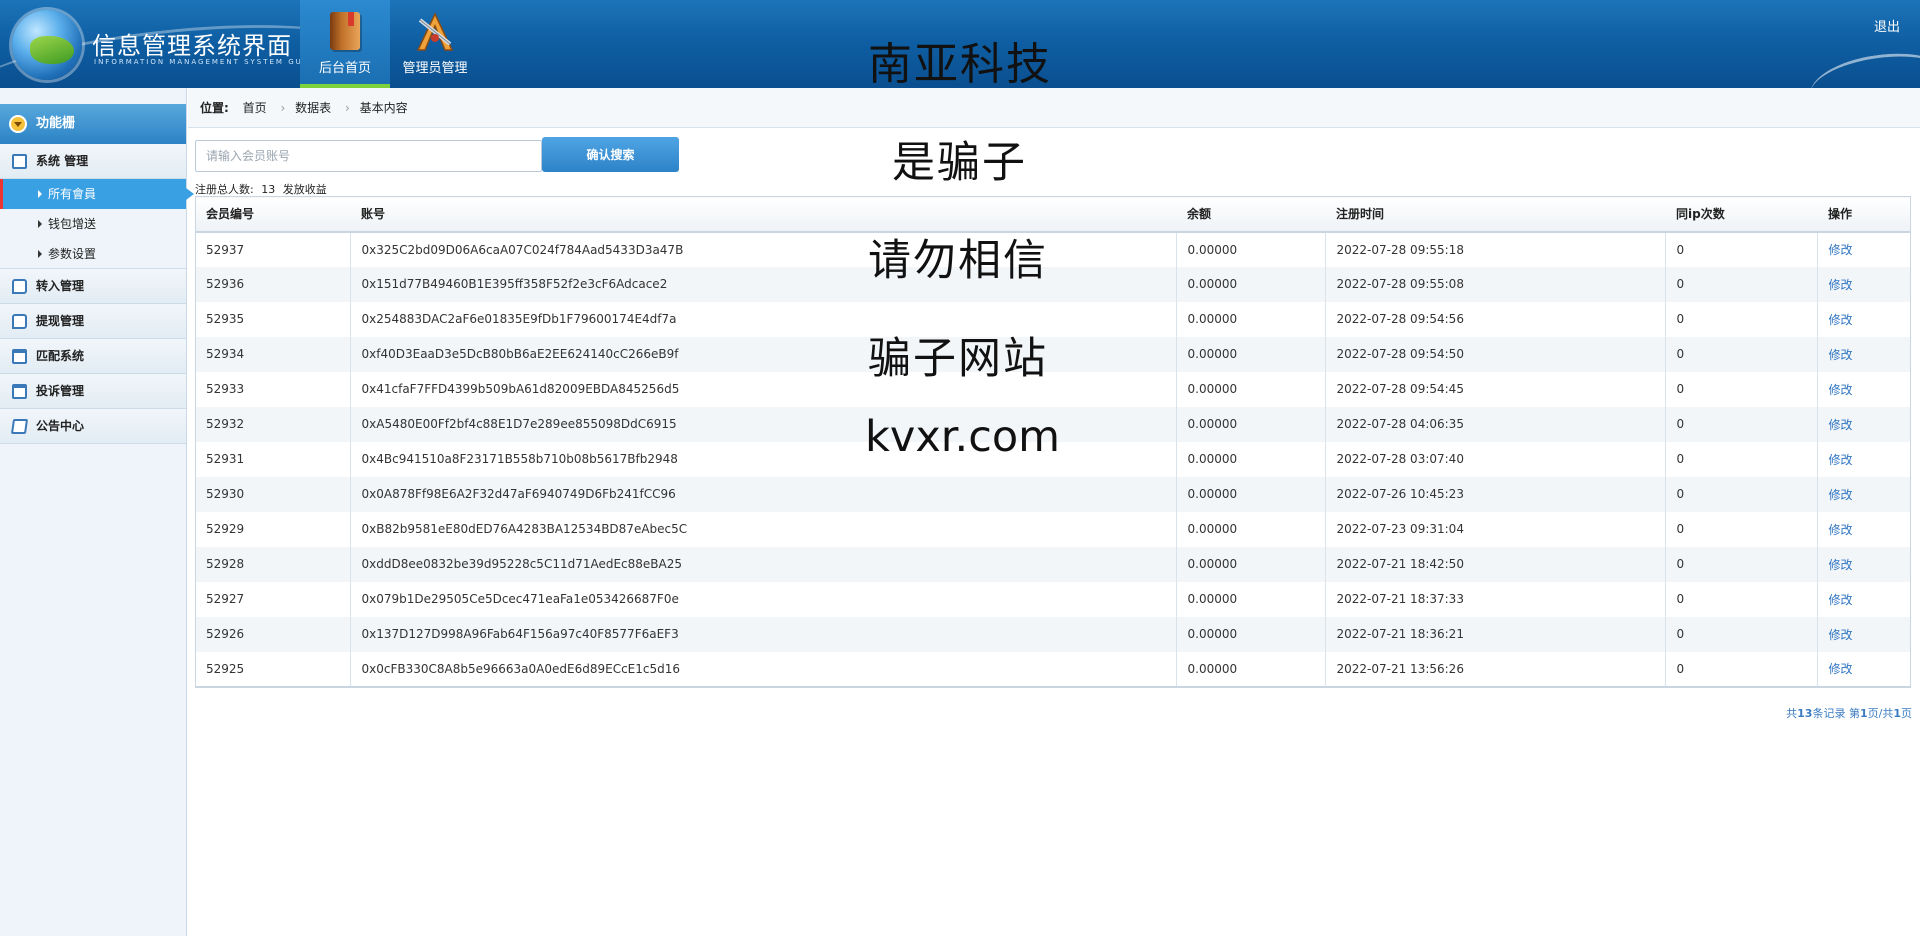  Describe the element at coordinates (1495, 459) in the screenshot. I see `register-time-cell: 2022-07-28 03:07:40` at that location.